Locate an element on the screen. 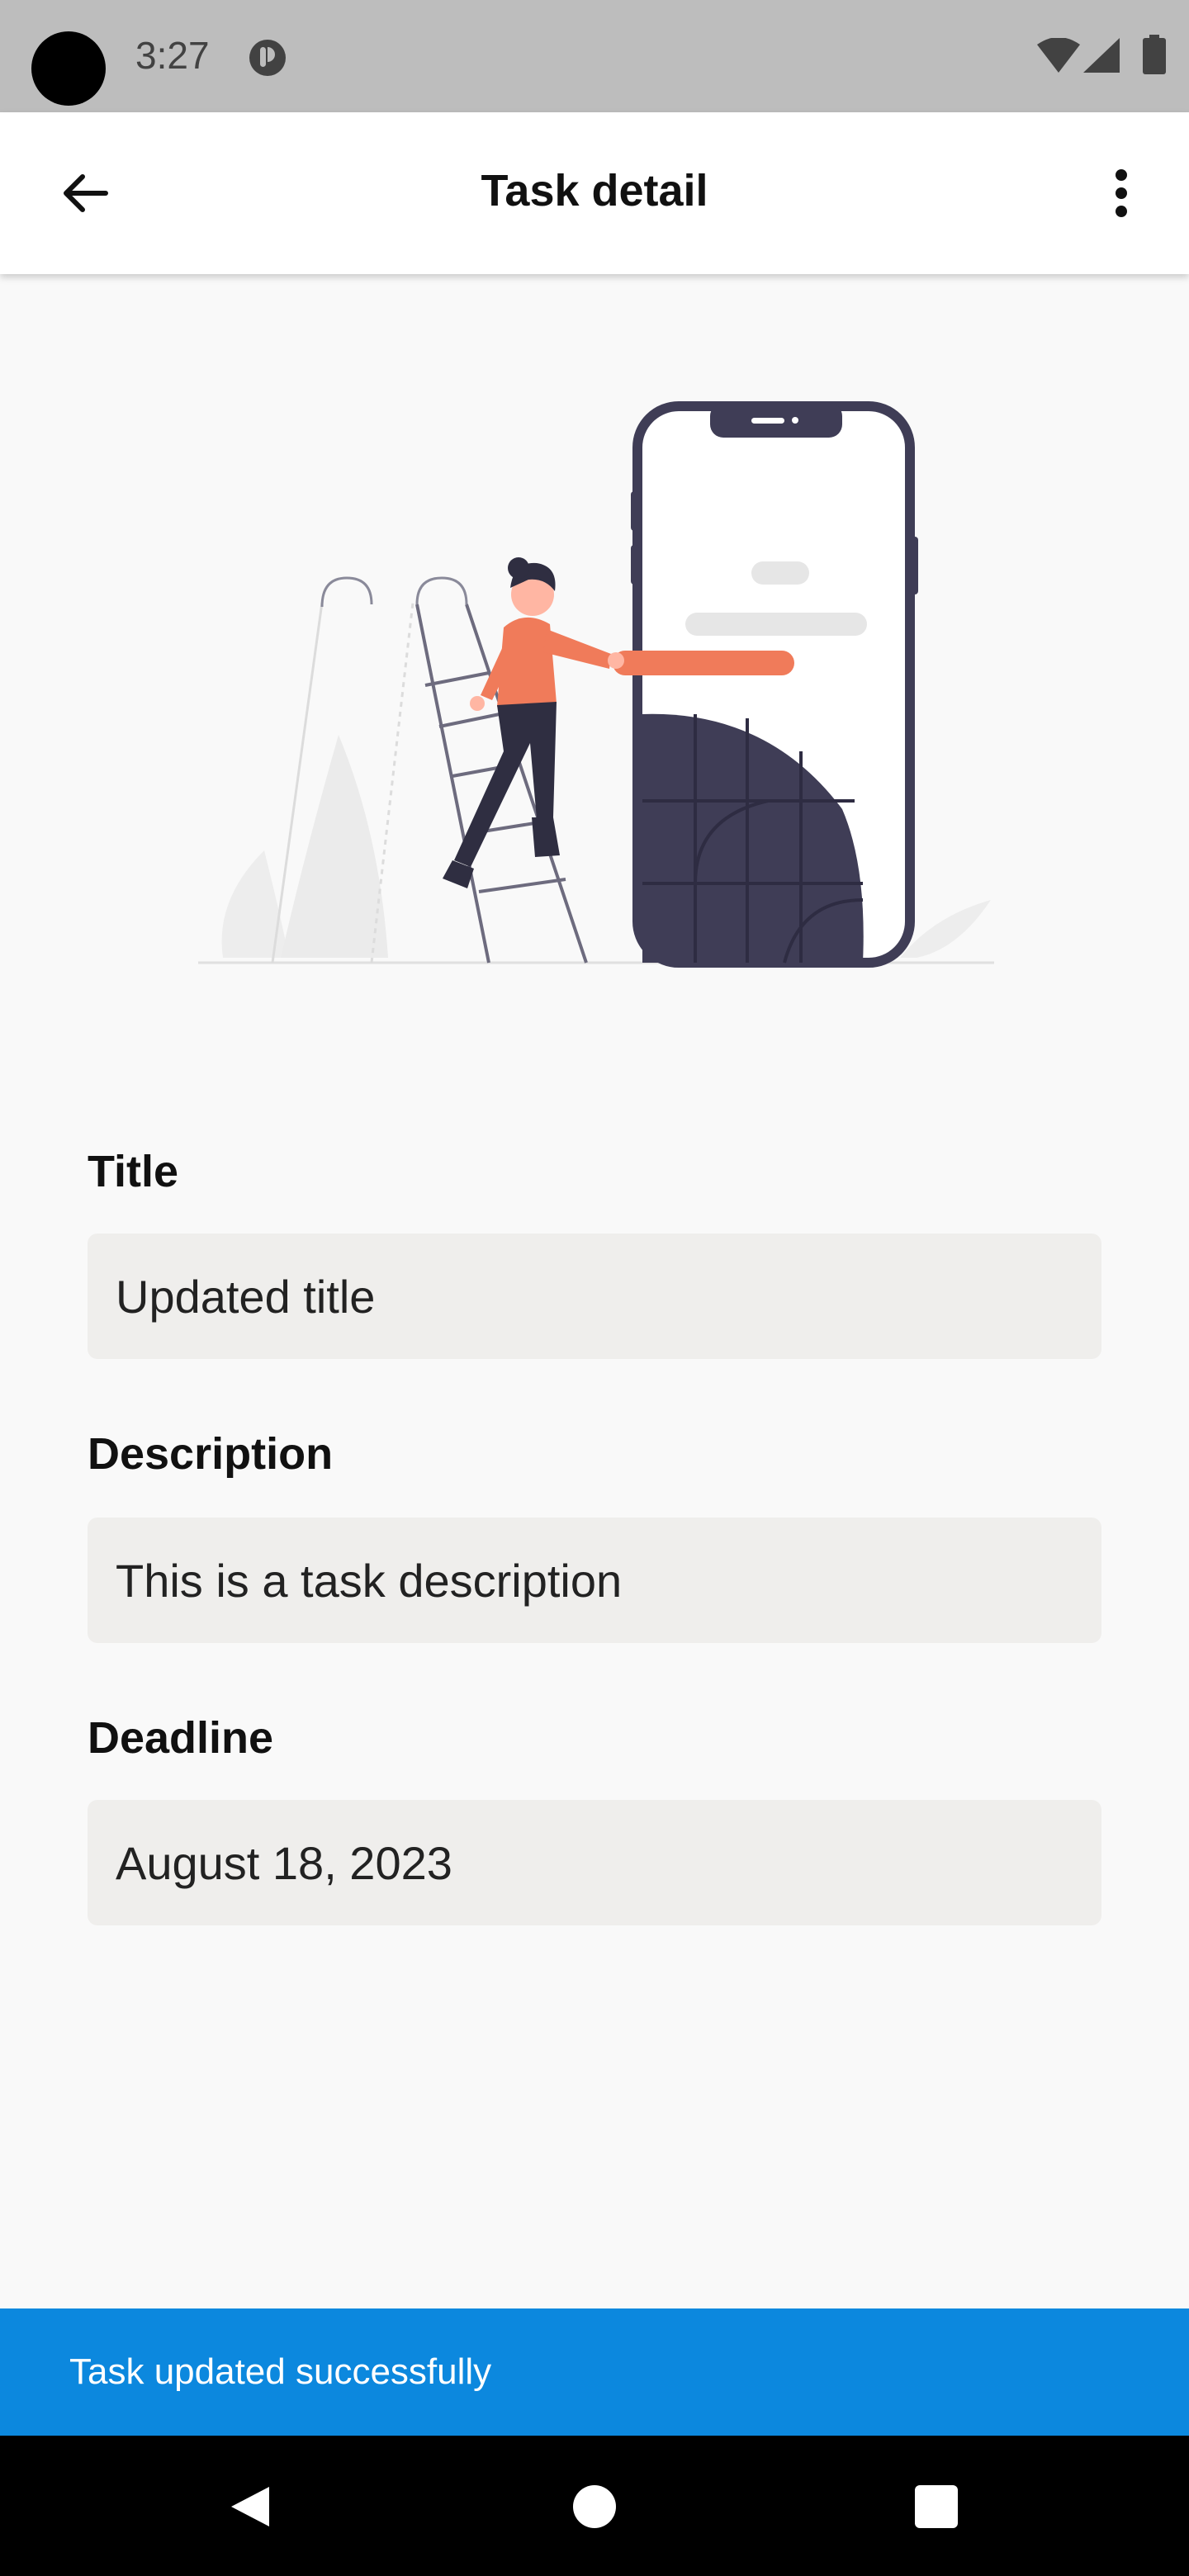 Image resolution: width=1189 pixels, height=2576 pixels. camera-cutout is located at coordinates (68, 68).